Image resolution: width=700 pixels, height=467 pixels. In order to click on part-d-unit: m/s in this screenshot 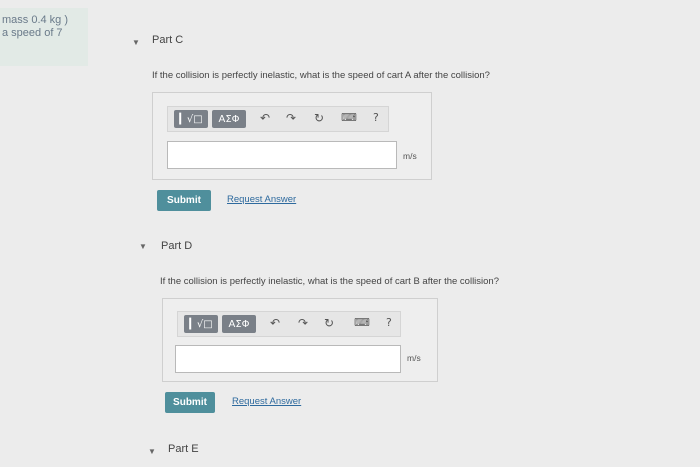, I will do `click(414, 358)`.